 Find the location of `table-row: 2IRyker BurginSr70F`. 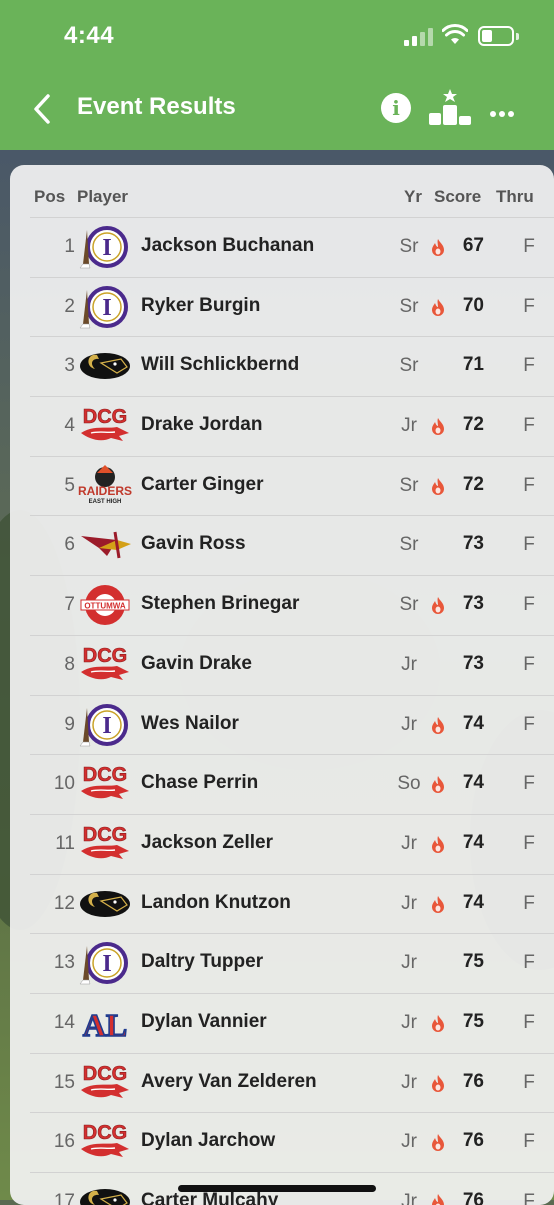

table-row: 2IRyker BurginSr70F is located at coordinates (282, 307).